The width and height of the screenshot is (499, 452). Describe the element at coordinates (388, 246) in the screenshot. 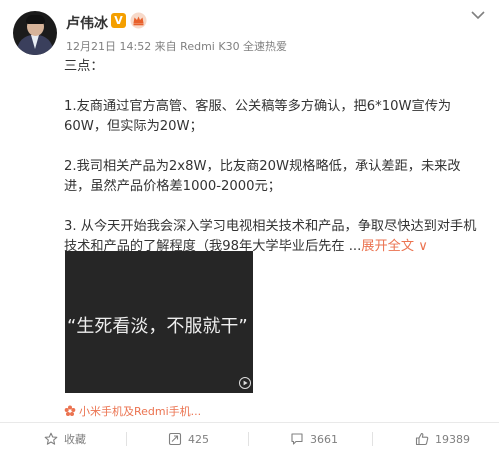

I see `expand-label: 展开全文` at that location.